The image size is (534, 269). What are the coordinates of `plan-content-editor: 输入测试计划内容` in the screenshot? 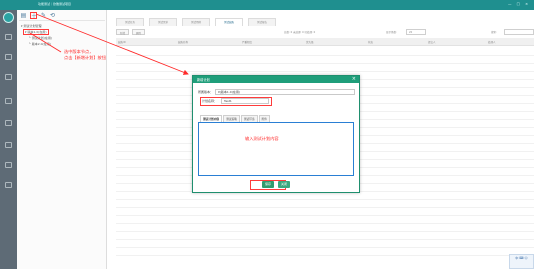 It's located at (276, 149).